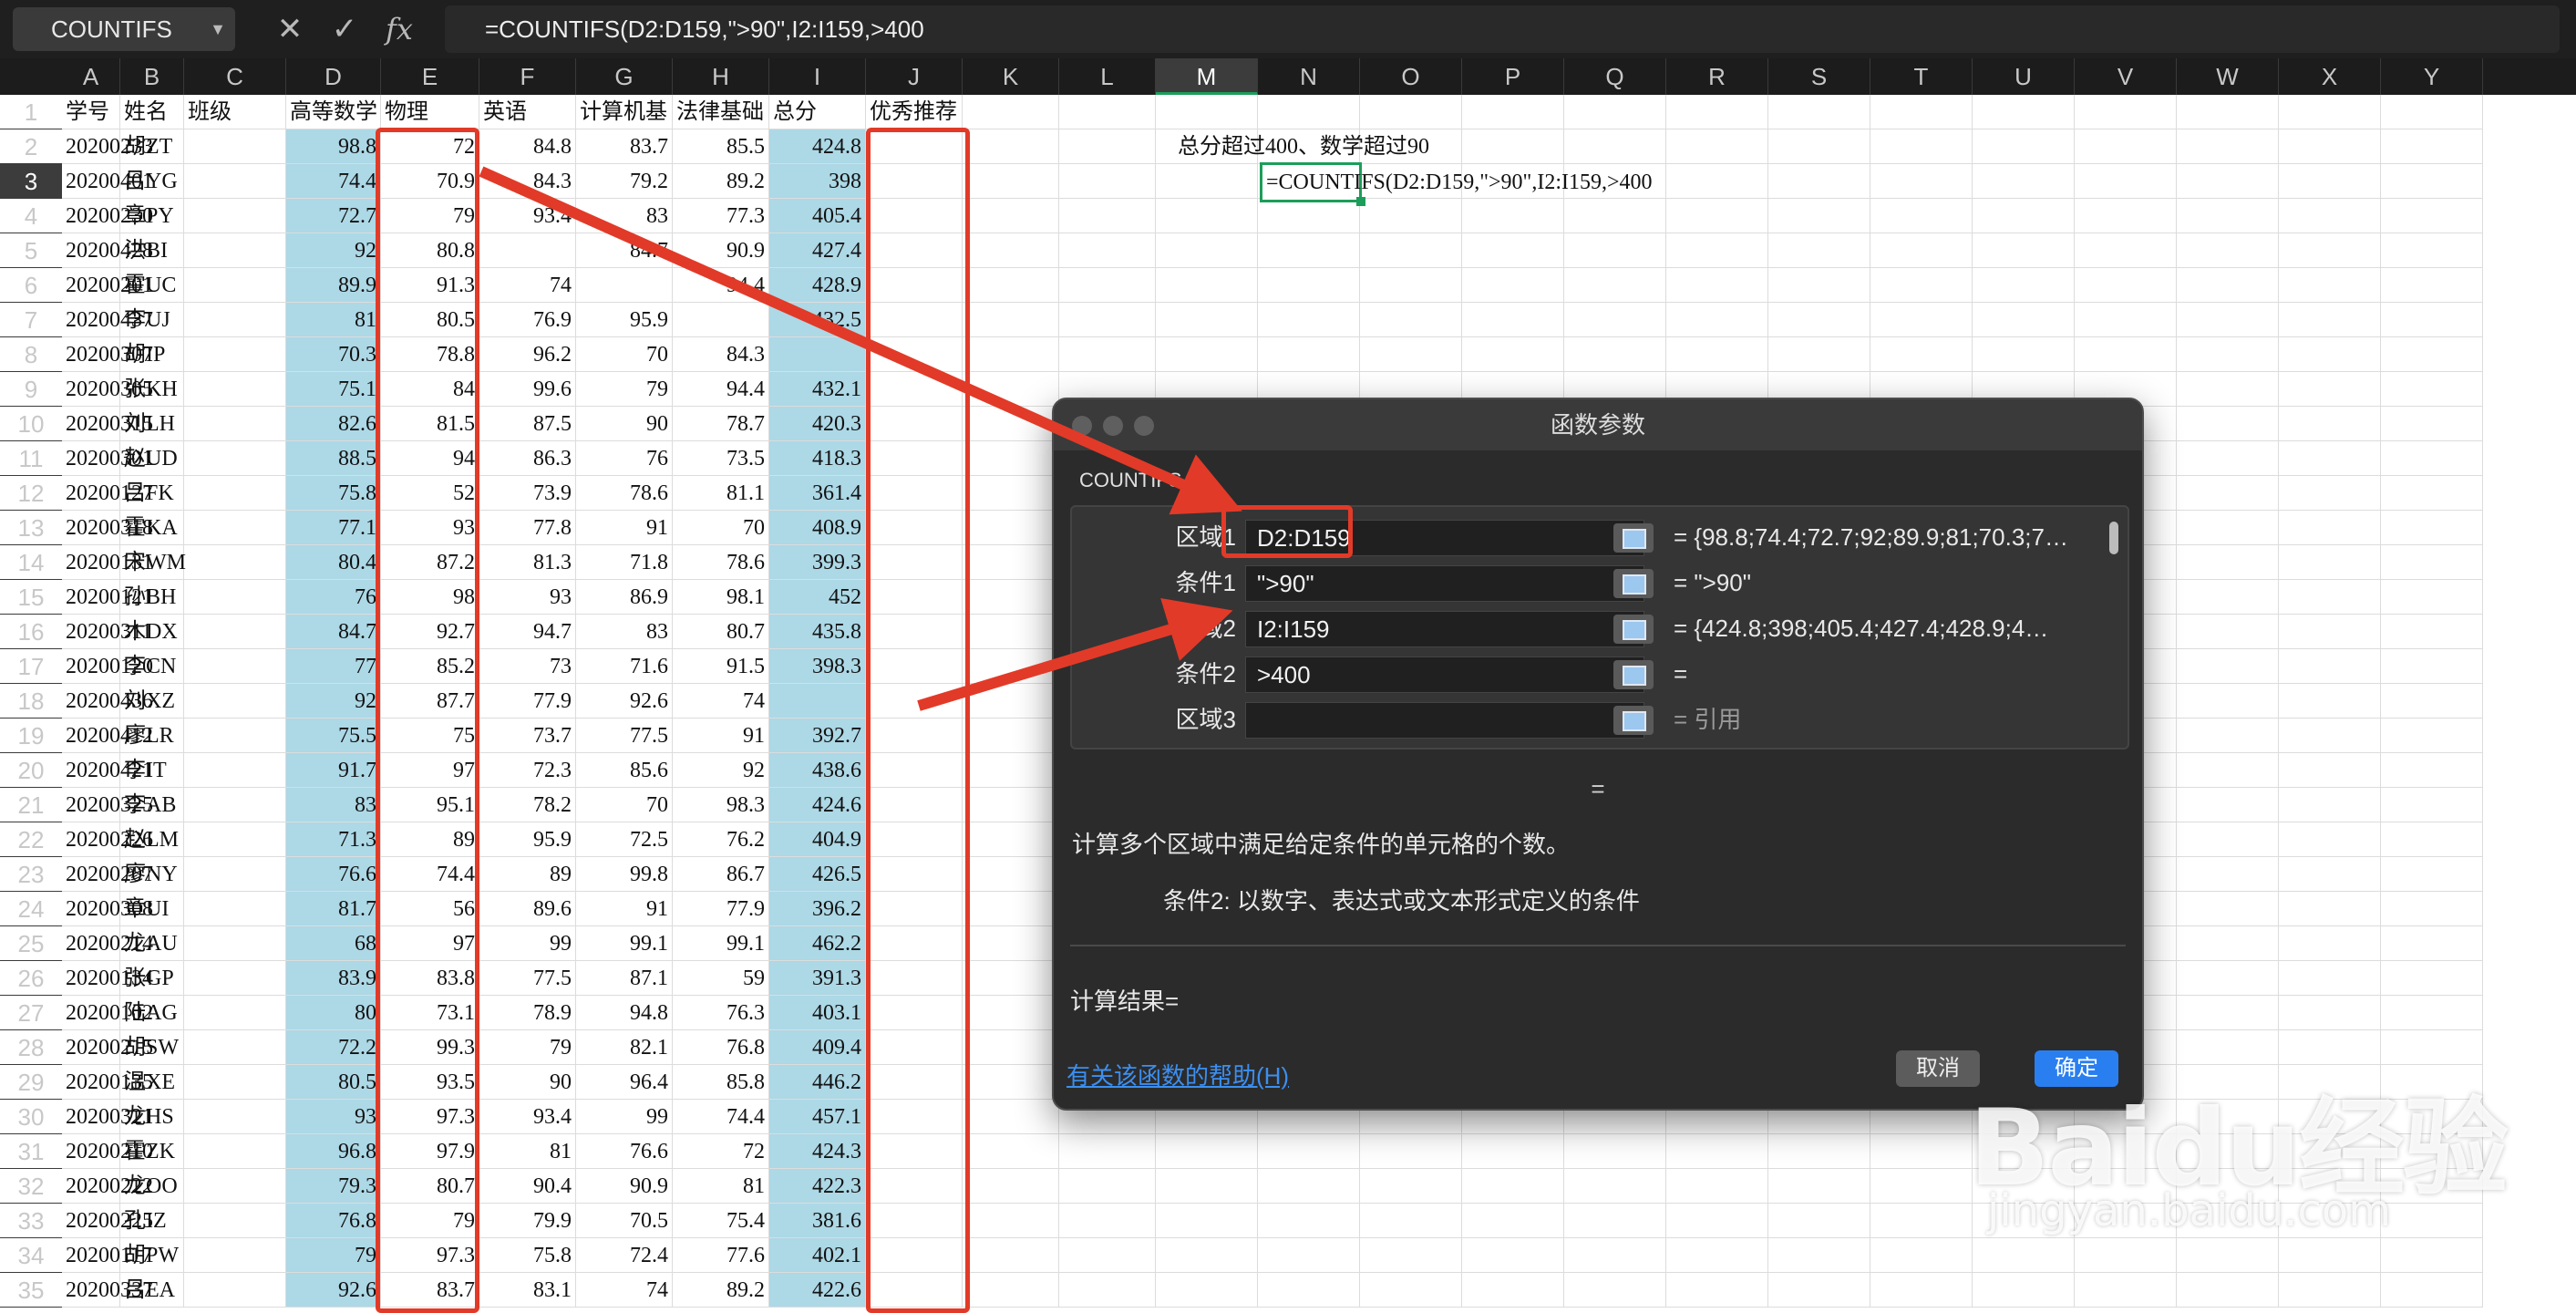  I want to click on arrow-to-range1, so click(860, 340).